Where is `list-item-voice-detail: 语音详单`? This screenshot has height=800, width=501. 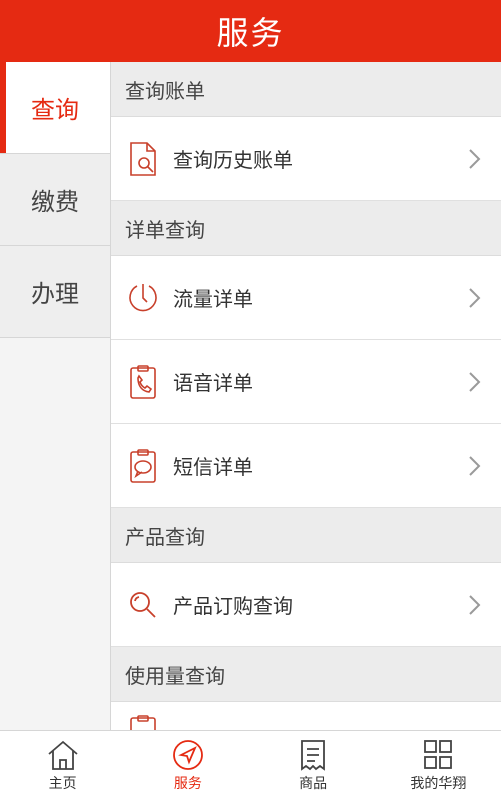 list-item-voice-detail: 语音详单 is located at coordinates (306, 382).